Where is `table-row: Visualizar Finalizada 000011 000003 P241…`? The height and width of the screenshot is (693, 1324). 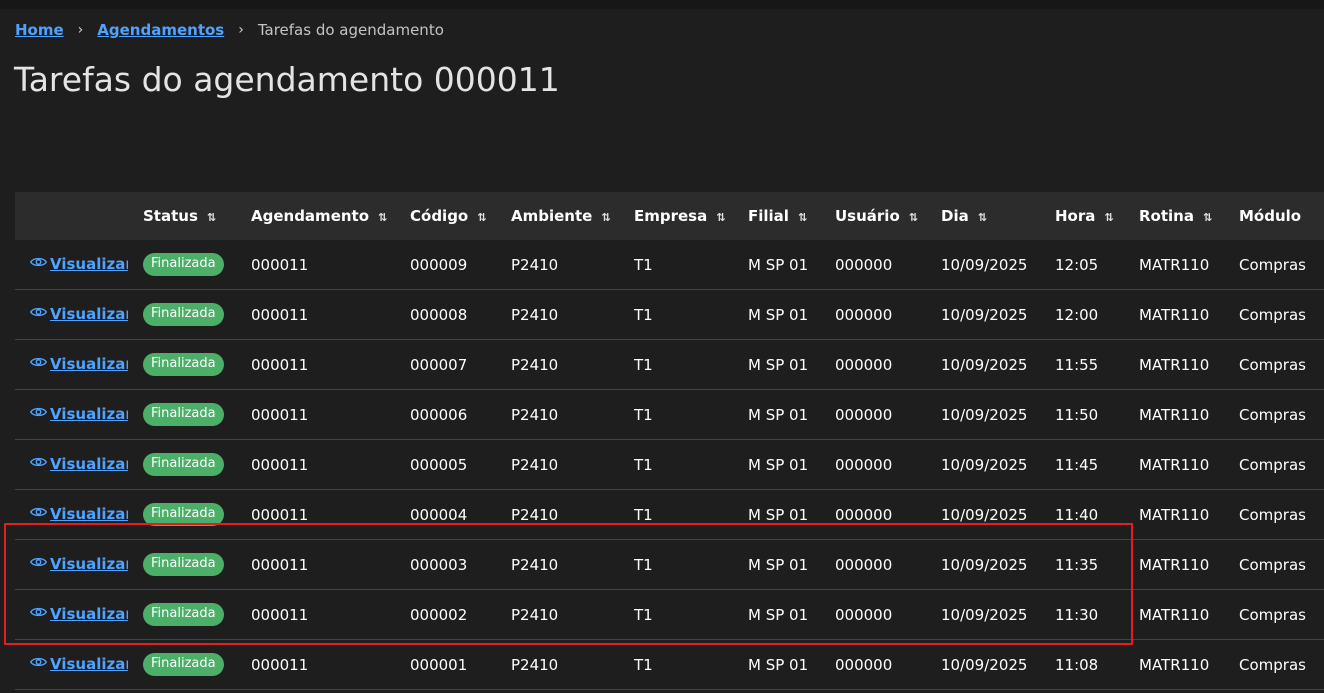 table-row: Visualizar Finalizada 000011 000003 P241… is located at coordinates (669, 565).